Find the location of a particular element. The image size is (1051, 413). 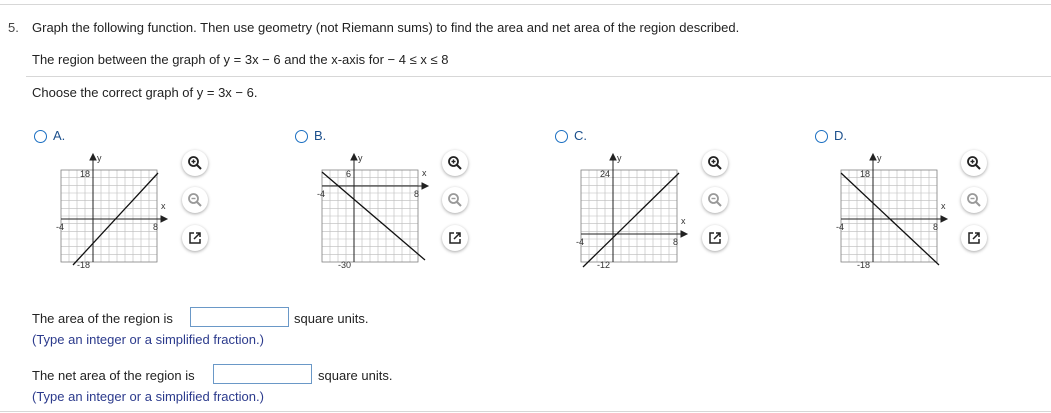

area-label: The area of the region is is located at coordinates (102, 318).